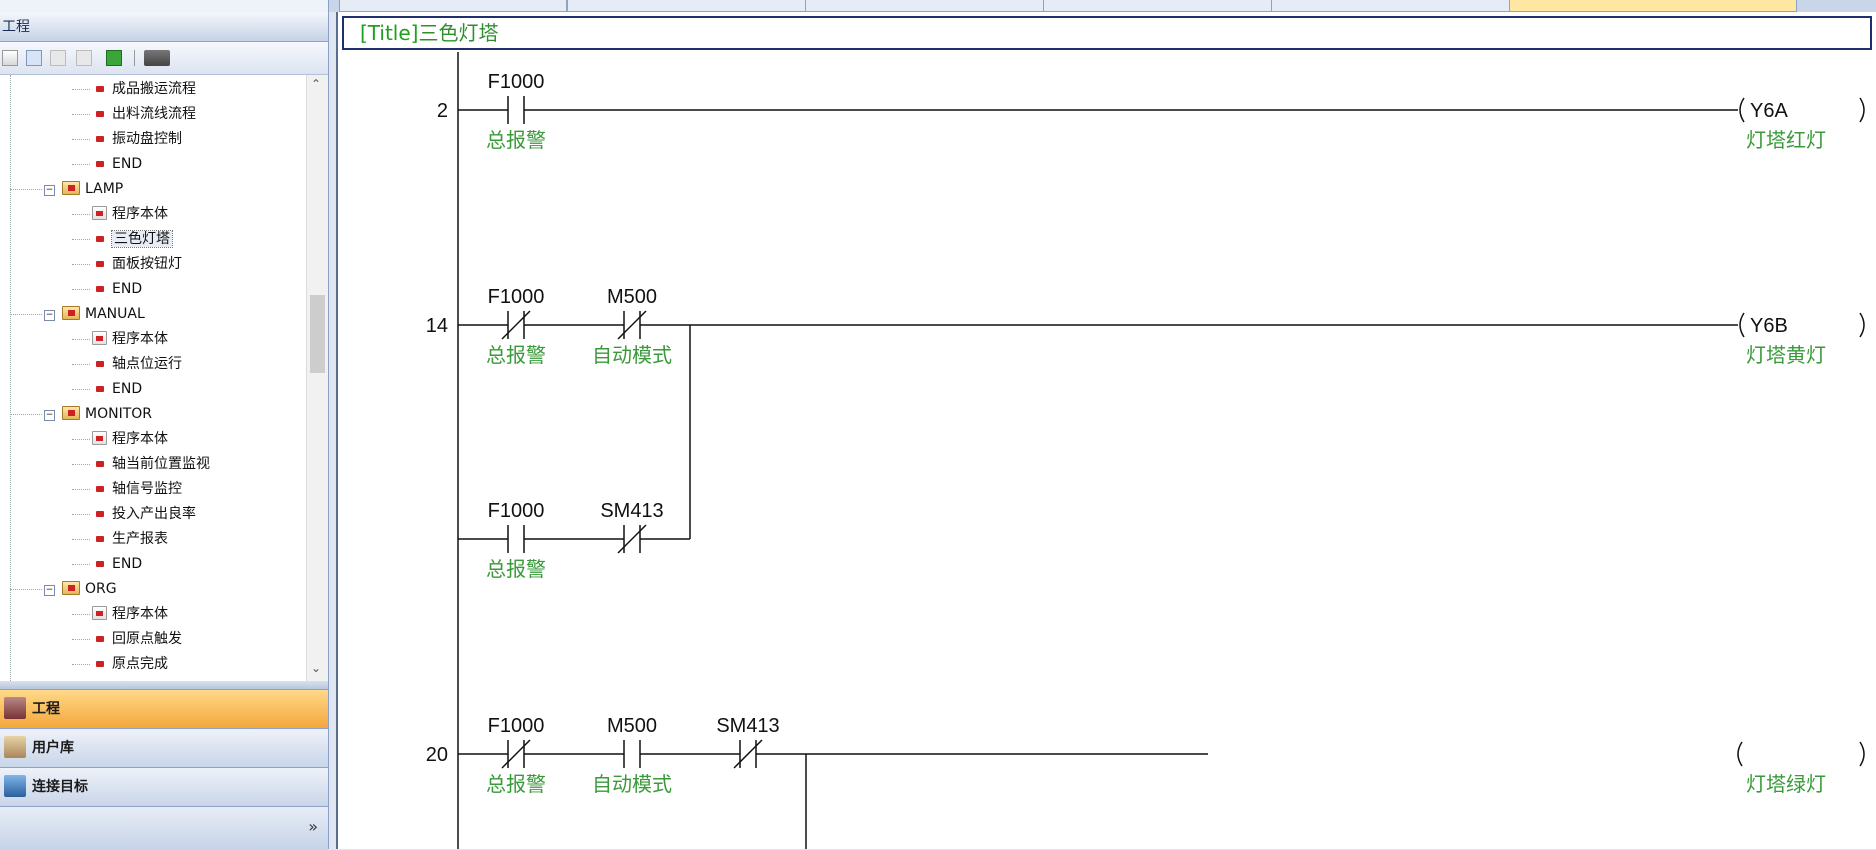 Image resolution: width=1876 pixels, height=850 pixels. I want to click on contact-comment: 总报警, so click(516, 140).